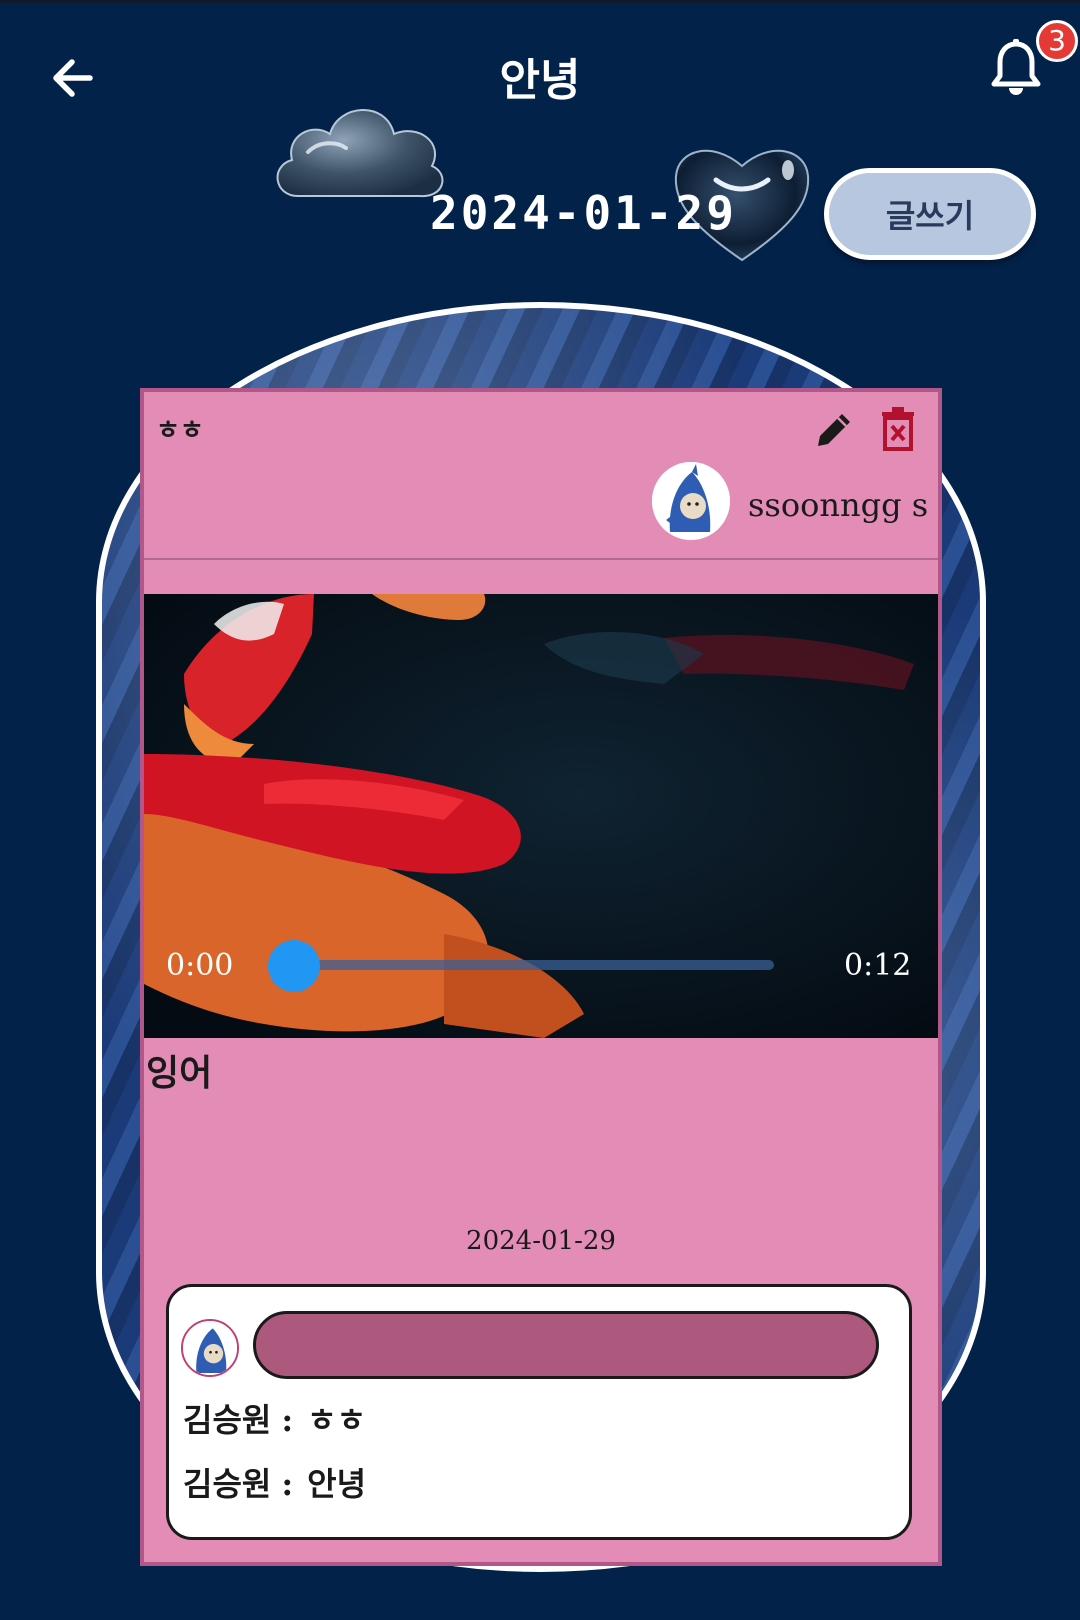 Image resolution: width=1080 pixels, height=1620 pixels. Describe the element at coordinates (274, 1418) in the screenshot. I see `comment-item: 김승원: ㅎㅎ` at that location.